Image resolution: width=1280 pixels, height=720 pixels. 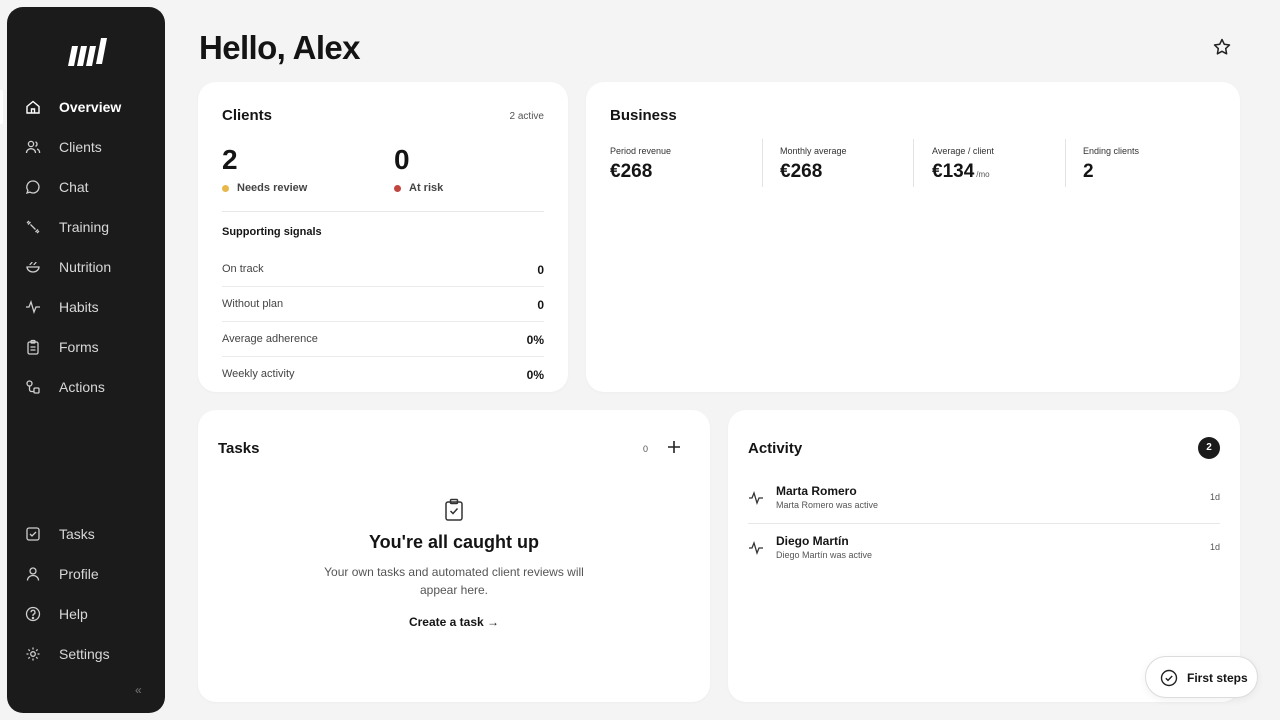 I want to click on page-title: Hello, Alex, so click(x=280, y=47).